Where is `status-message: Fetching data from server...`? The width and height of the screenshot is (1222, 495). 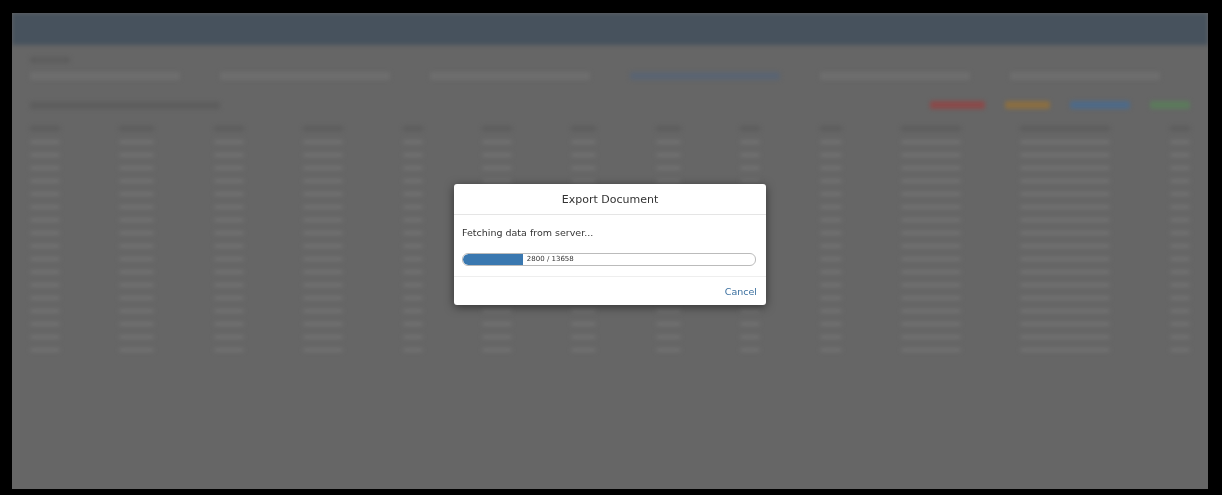
status-message: Fetching data from server... is located at coordinates (528, 232).